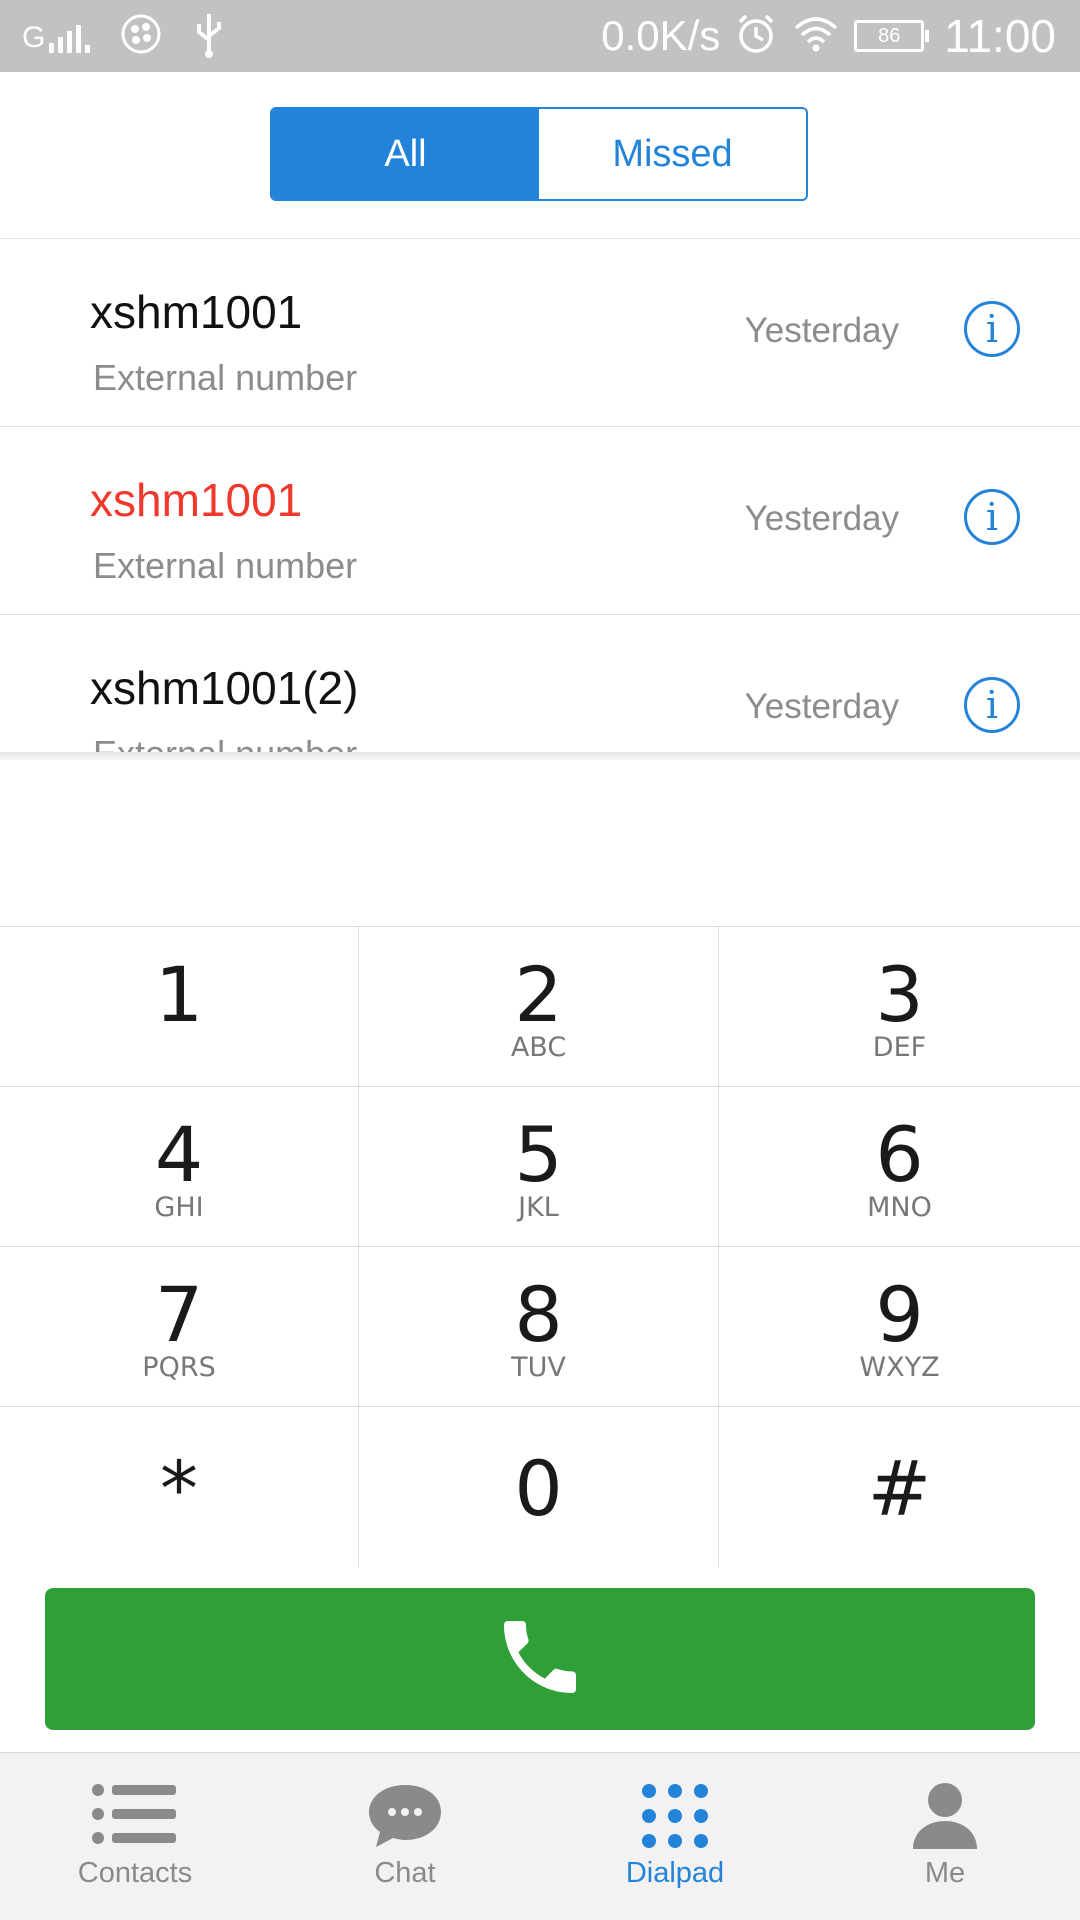 The height and width of the screenshot is (1920, 1080). What do you see at coordinates (538, 1207) in the screenshot?
I see `key-letters: JKL` at bounding box center [538, 1207].